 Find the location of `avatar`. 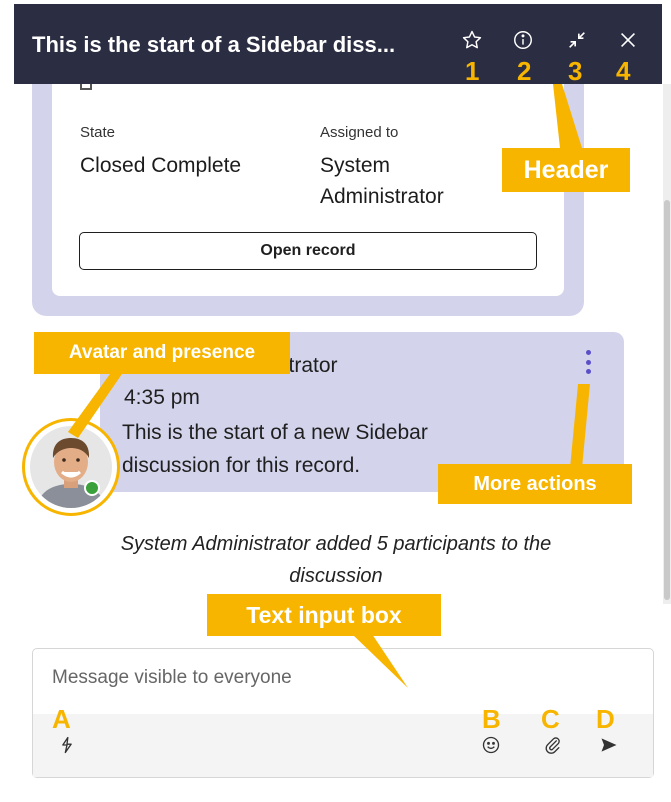

avatar is located at coordinates (71, 467).